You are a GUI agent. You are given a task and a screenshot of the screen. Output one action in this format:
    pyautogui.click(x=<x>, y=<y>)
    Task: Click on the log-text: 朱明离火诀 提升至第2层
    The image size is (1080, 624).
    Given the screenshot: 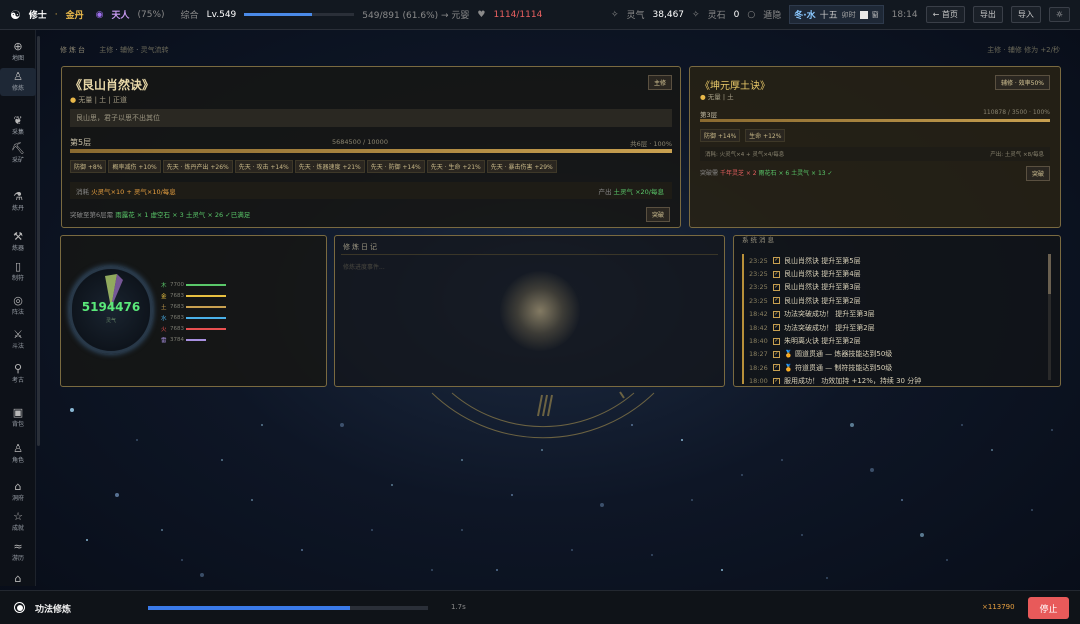 What is the action you would take?
    pyautogui.click(x=822, y=341)
    